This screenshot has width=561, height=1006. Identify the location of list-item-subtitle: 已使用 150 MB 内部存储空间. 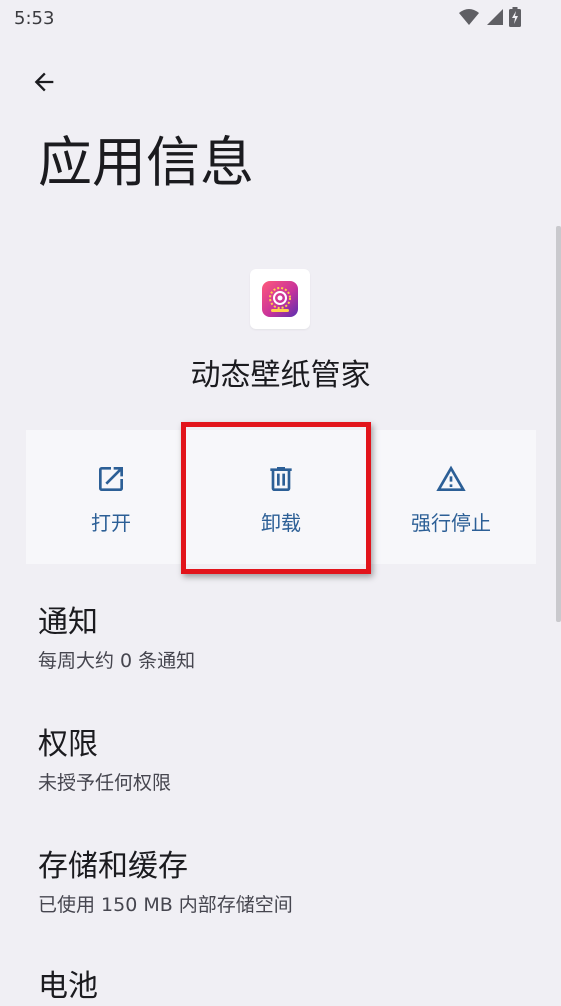
(165, 905).